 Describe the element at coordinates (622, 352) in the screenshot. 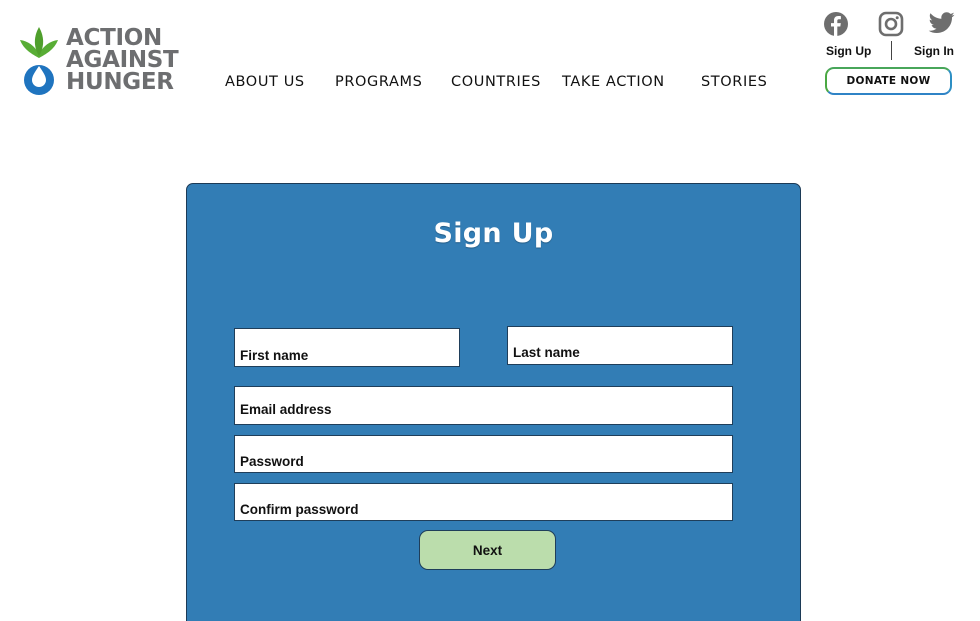

I see `last-name-input` at that location.